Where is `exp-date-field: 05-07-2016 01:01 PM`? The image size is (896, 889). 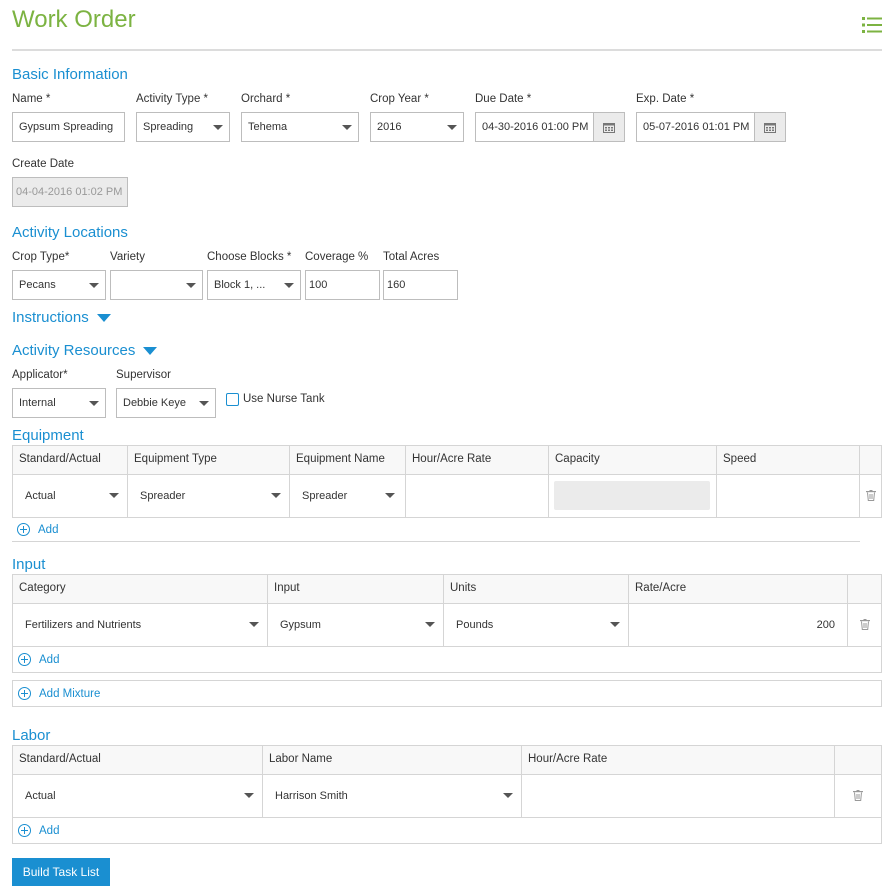
exp-date-field: 05-07-2016 01:01 PM is located at coordinates (711, 127).